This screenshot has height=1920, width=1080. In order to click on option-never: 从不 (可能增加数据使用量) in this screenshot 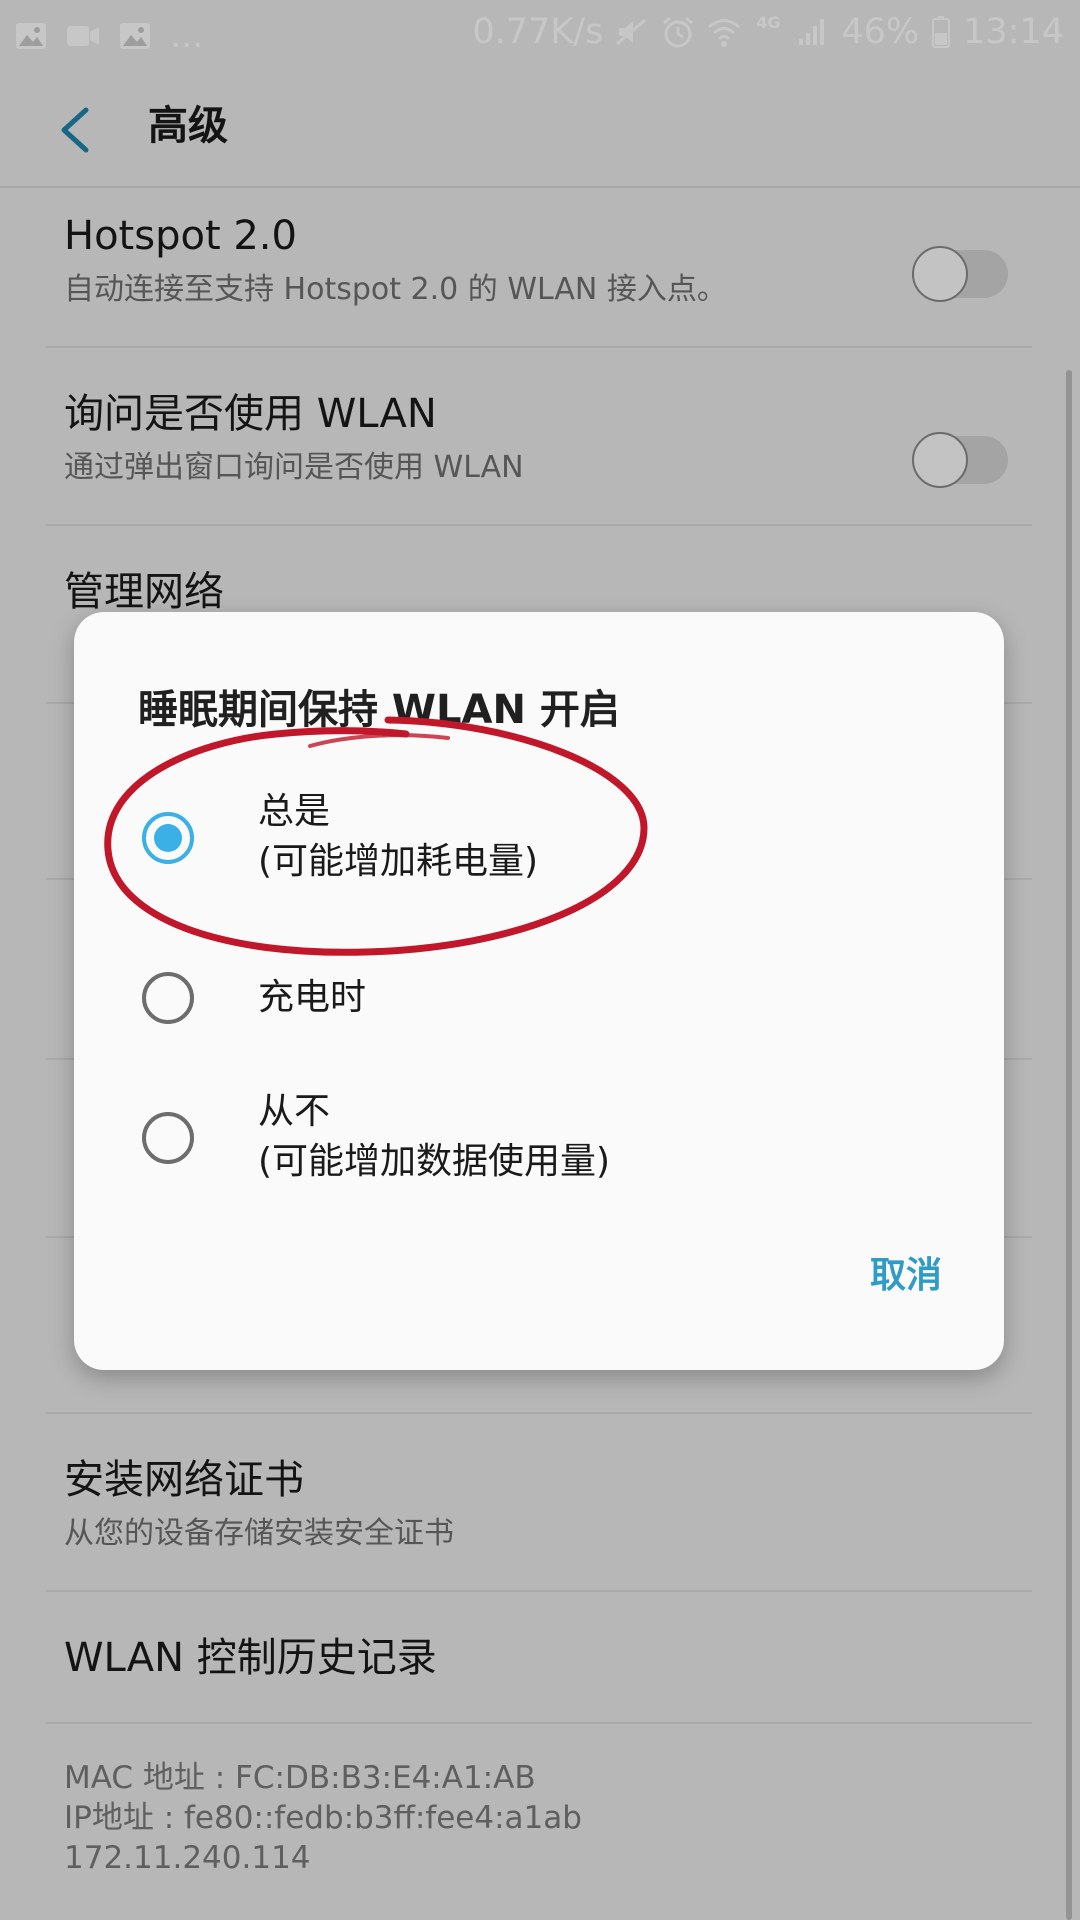, I will do `click(539, 1147)`.